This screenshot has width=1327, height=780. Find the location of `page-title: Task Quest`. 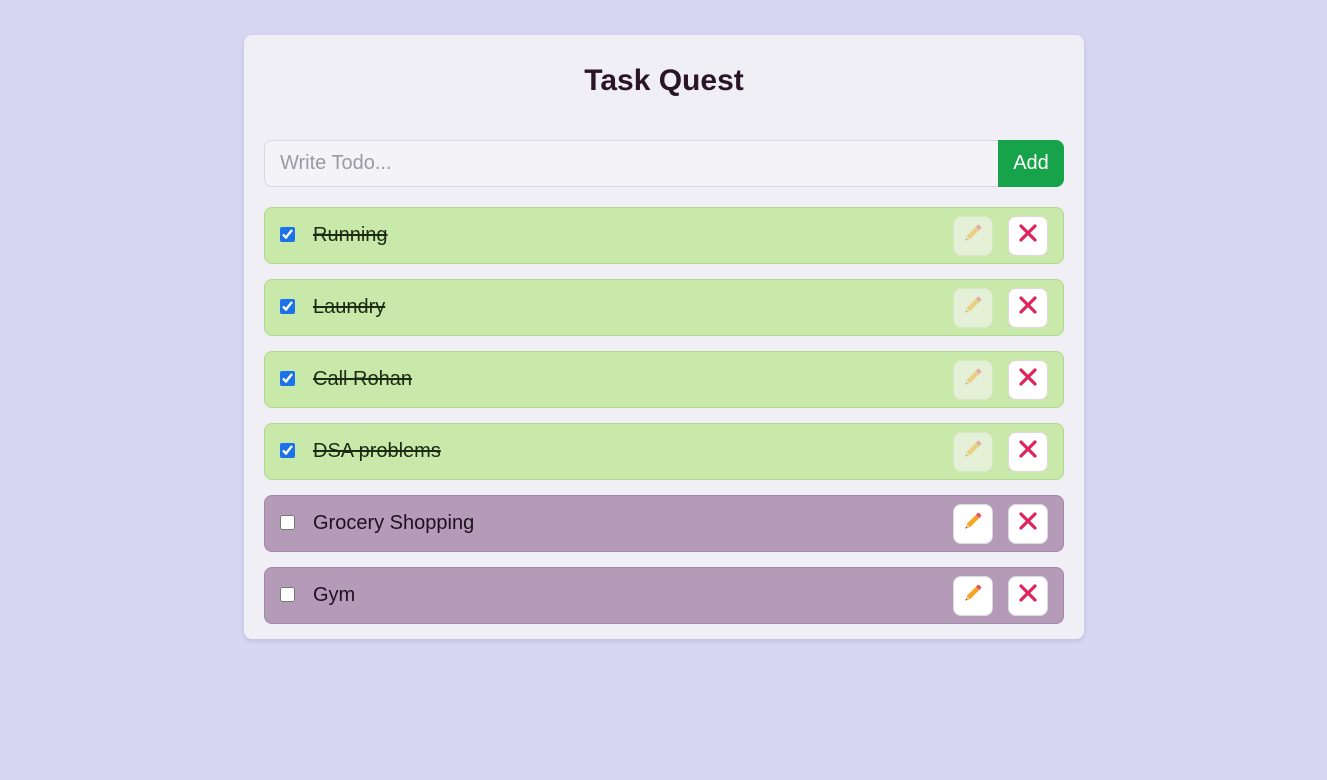

page-title: Task Quest is located at coordinates (664, 80).